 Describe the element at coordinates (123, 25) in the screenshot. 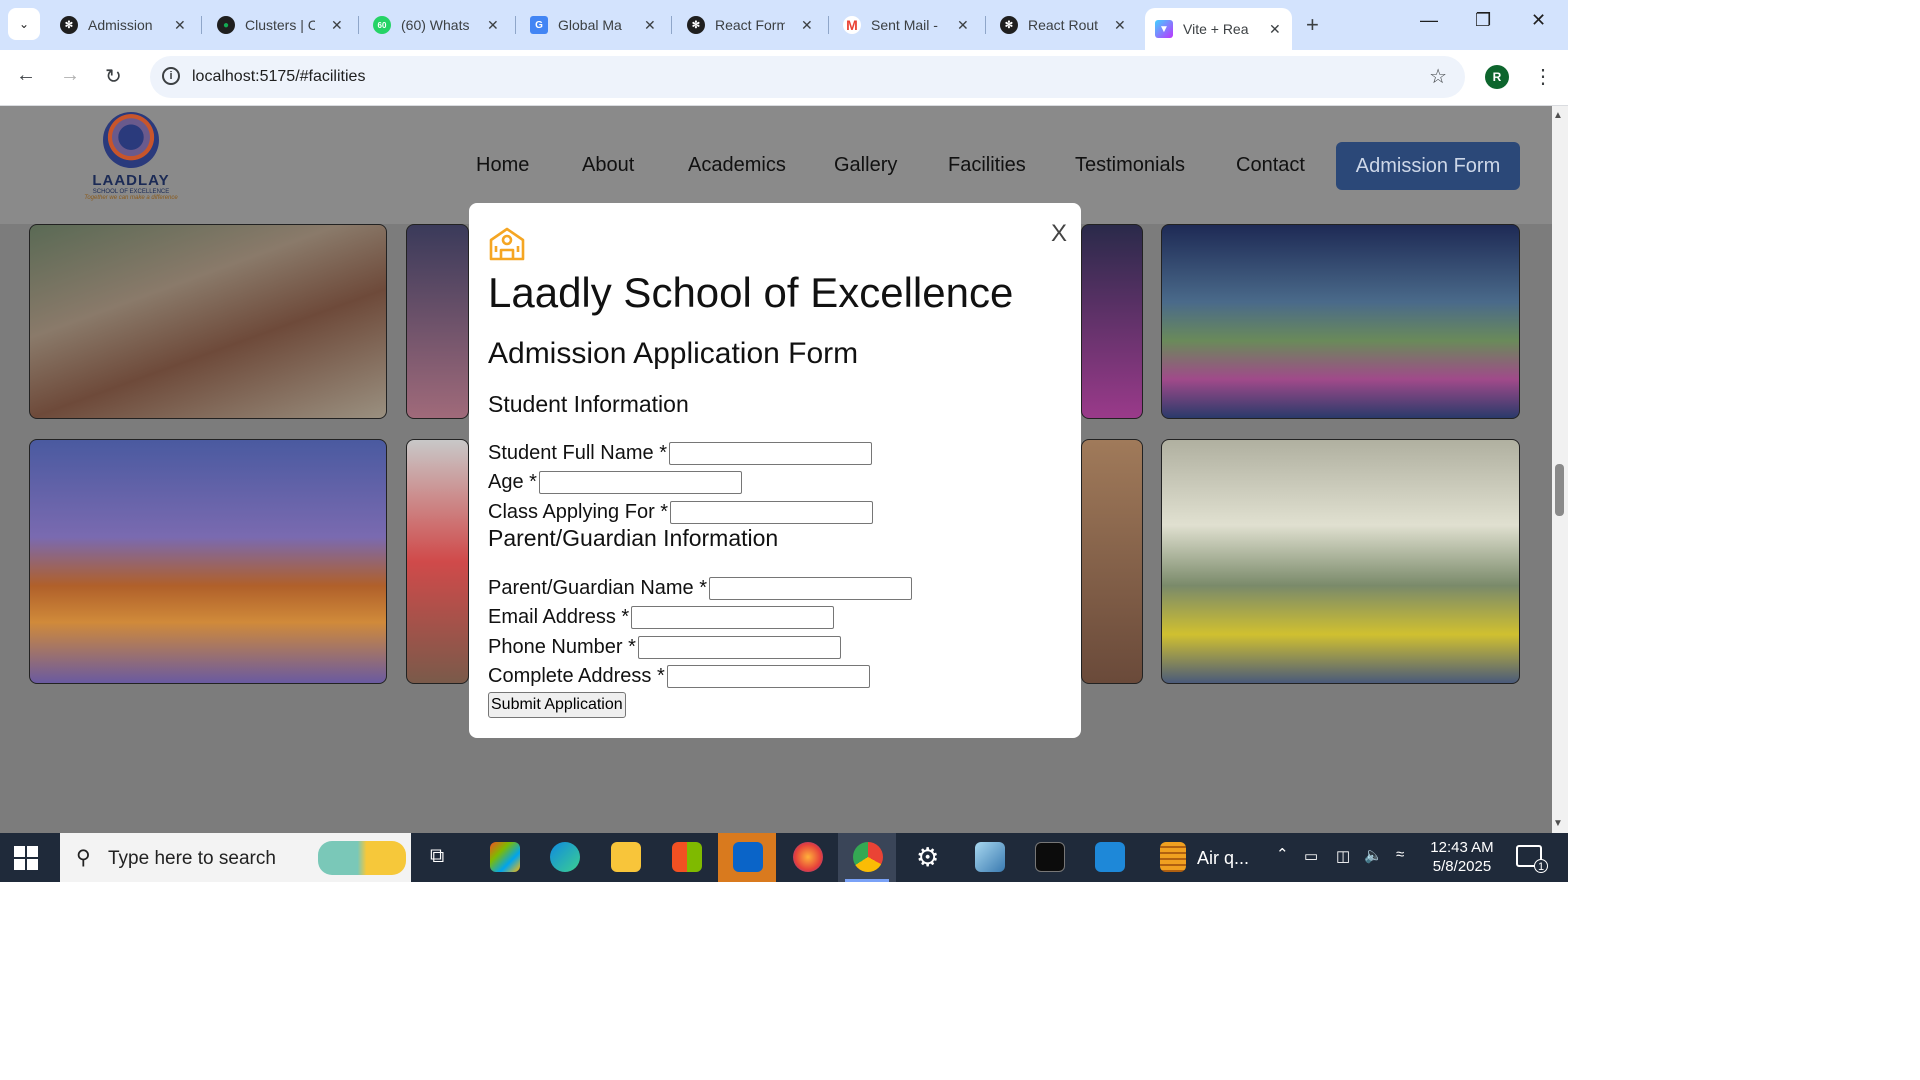

I see `tab-admission: ✻ Admission ✕` at that location.